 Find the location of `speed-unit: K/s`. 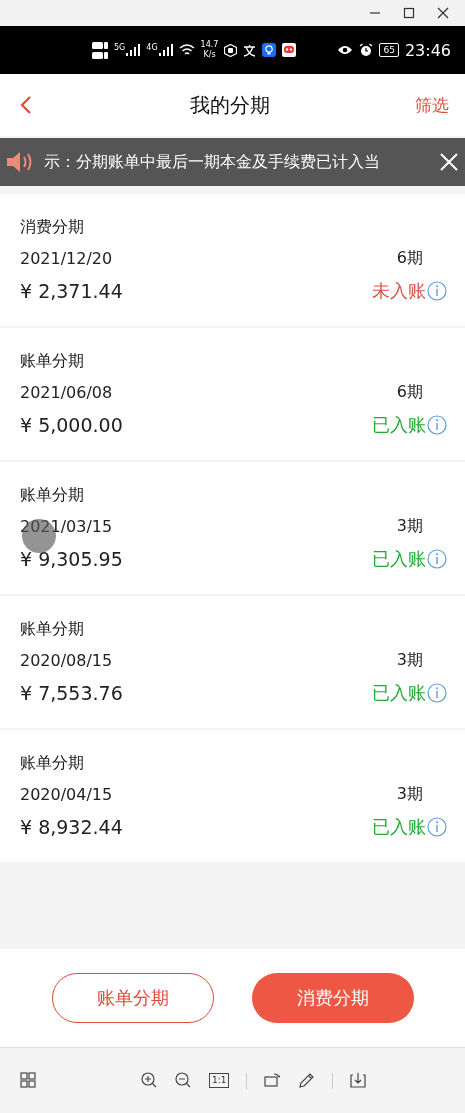

speed-unit: K/s is located at coordinates (209, 55).